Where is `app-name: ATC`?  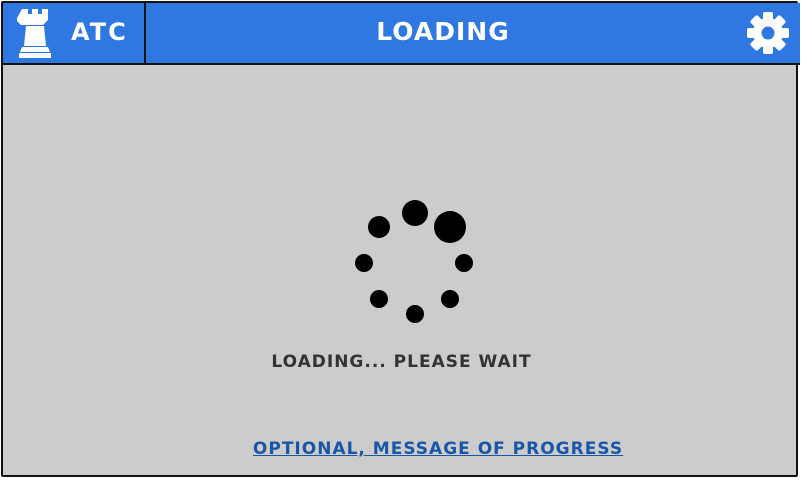
app-name: ATC is located at coordinates (99, 32).